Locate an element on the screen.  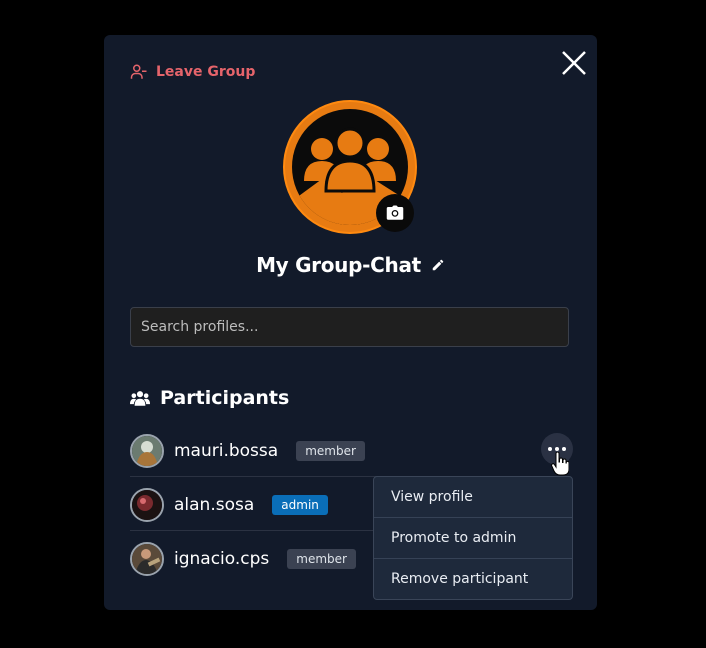
remove-participant-menu-item: Remove participant is located at coordinates (473, 579).